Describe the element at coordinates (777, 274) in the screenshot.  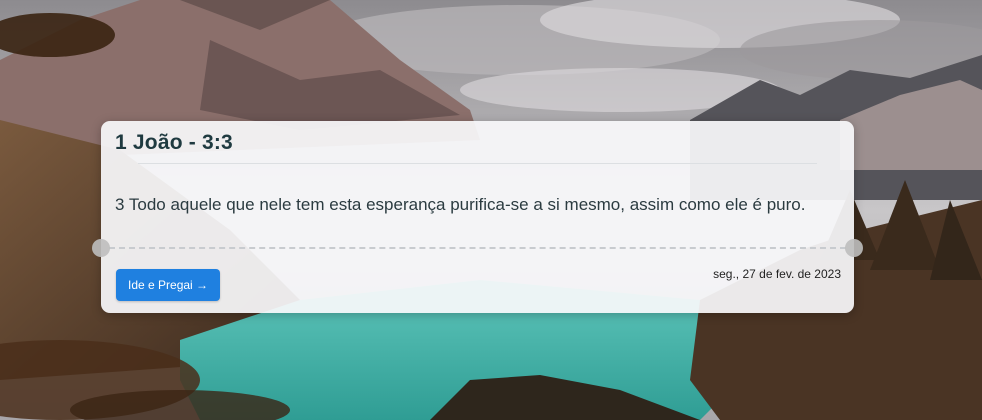
I see `verse-date: seg., 27 de fev. de 2023` at that location.